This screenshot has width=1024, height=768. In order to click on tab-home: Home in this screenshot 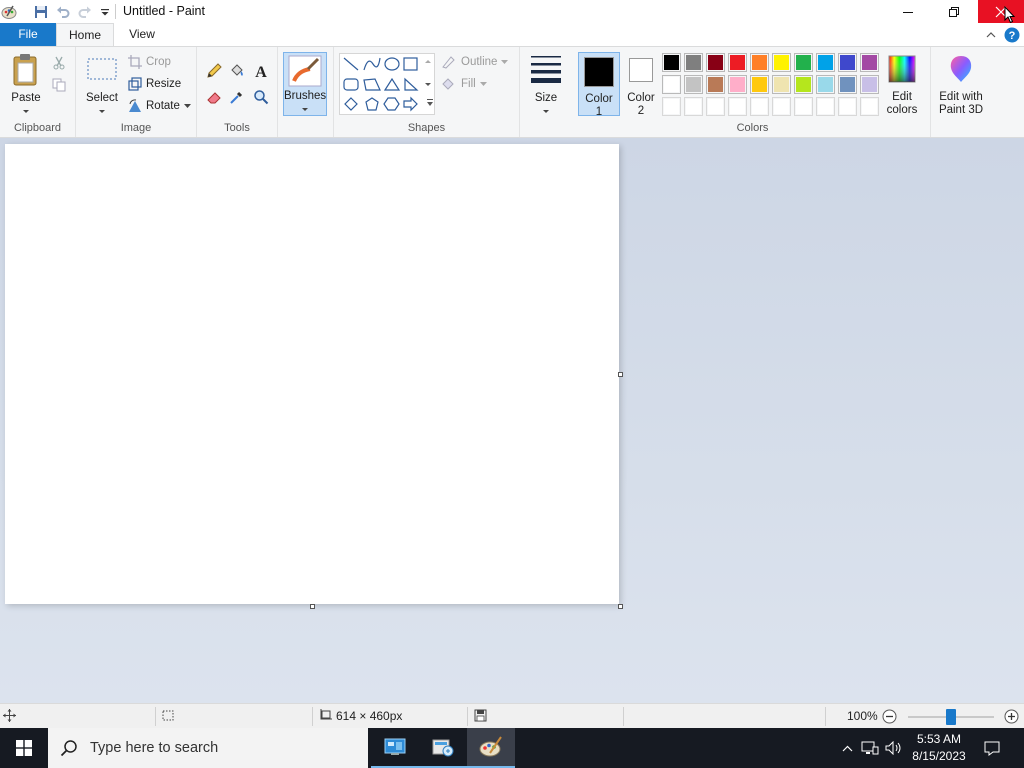, I will do `click(85, 35)`.